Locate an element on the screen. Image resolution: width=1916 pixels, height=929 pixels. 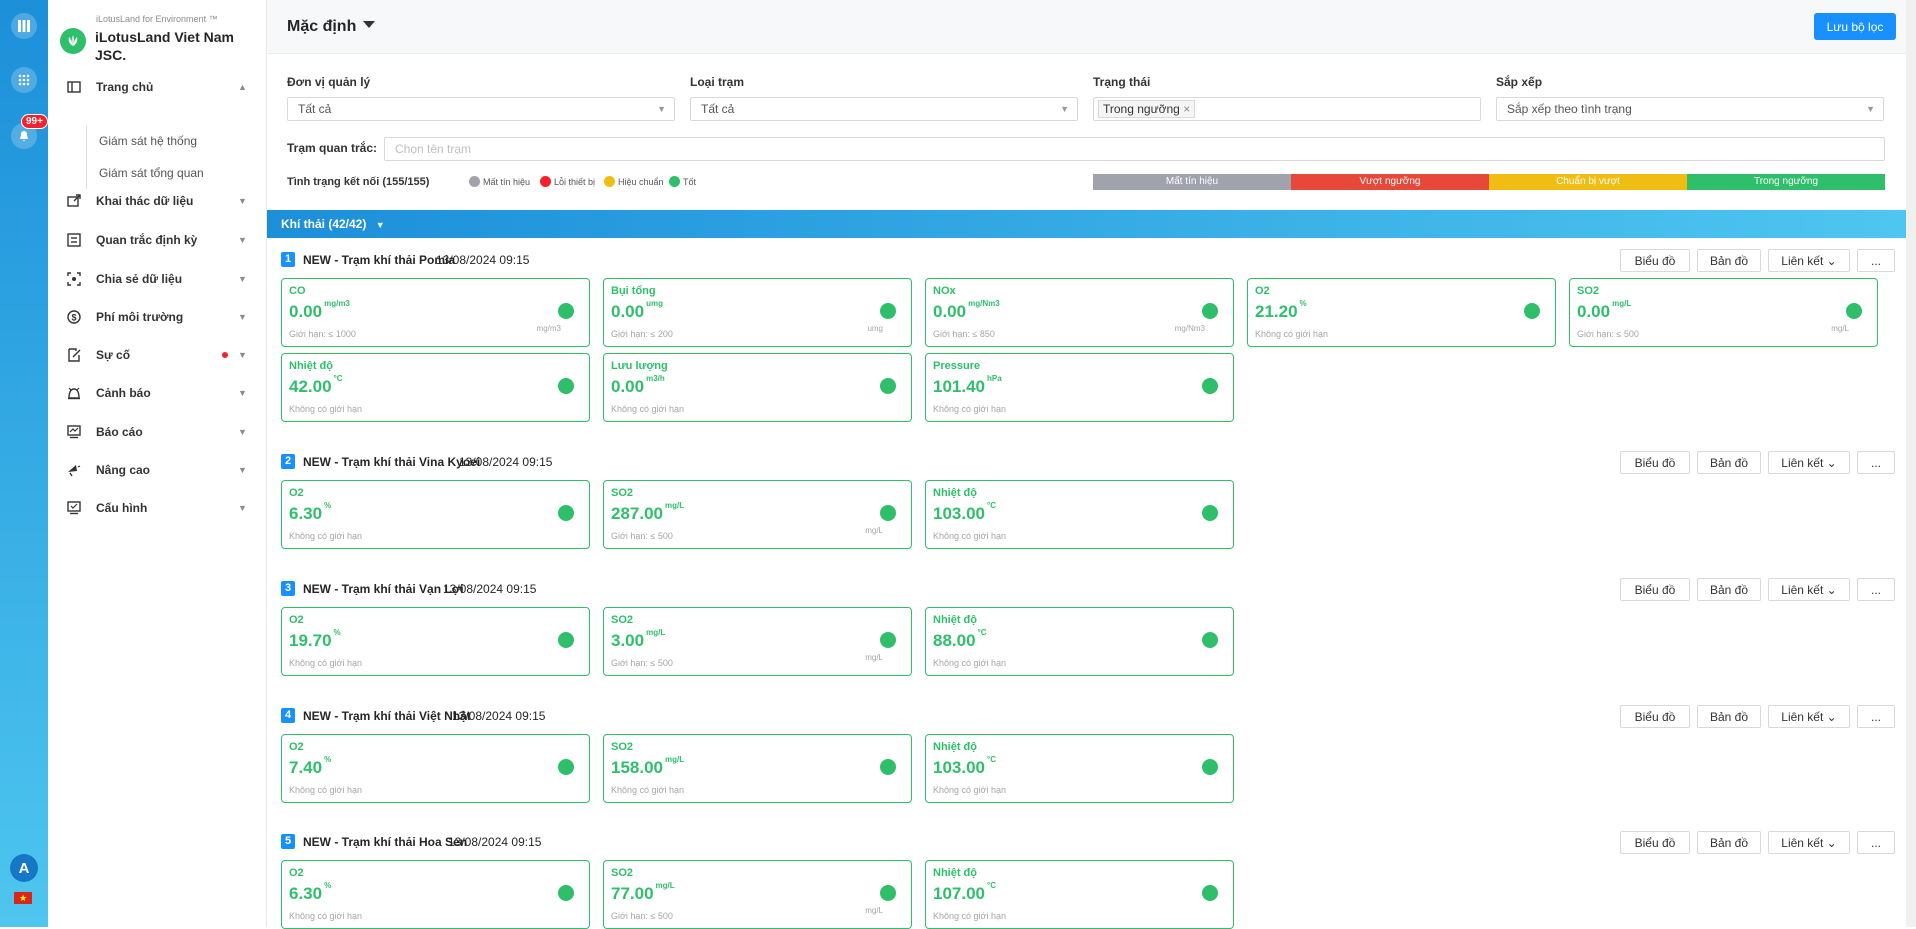
parameter-value: 19.70% is located at coordinates (315, 639).